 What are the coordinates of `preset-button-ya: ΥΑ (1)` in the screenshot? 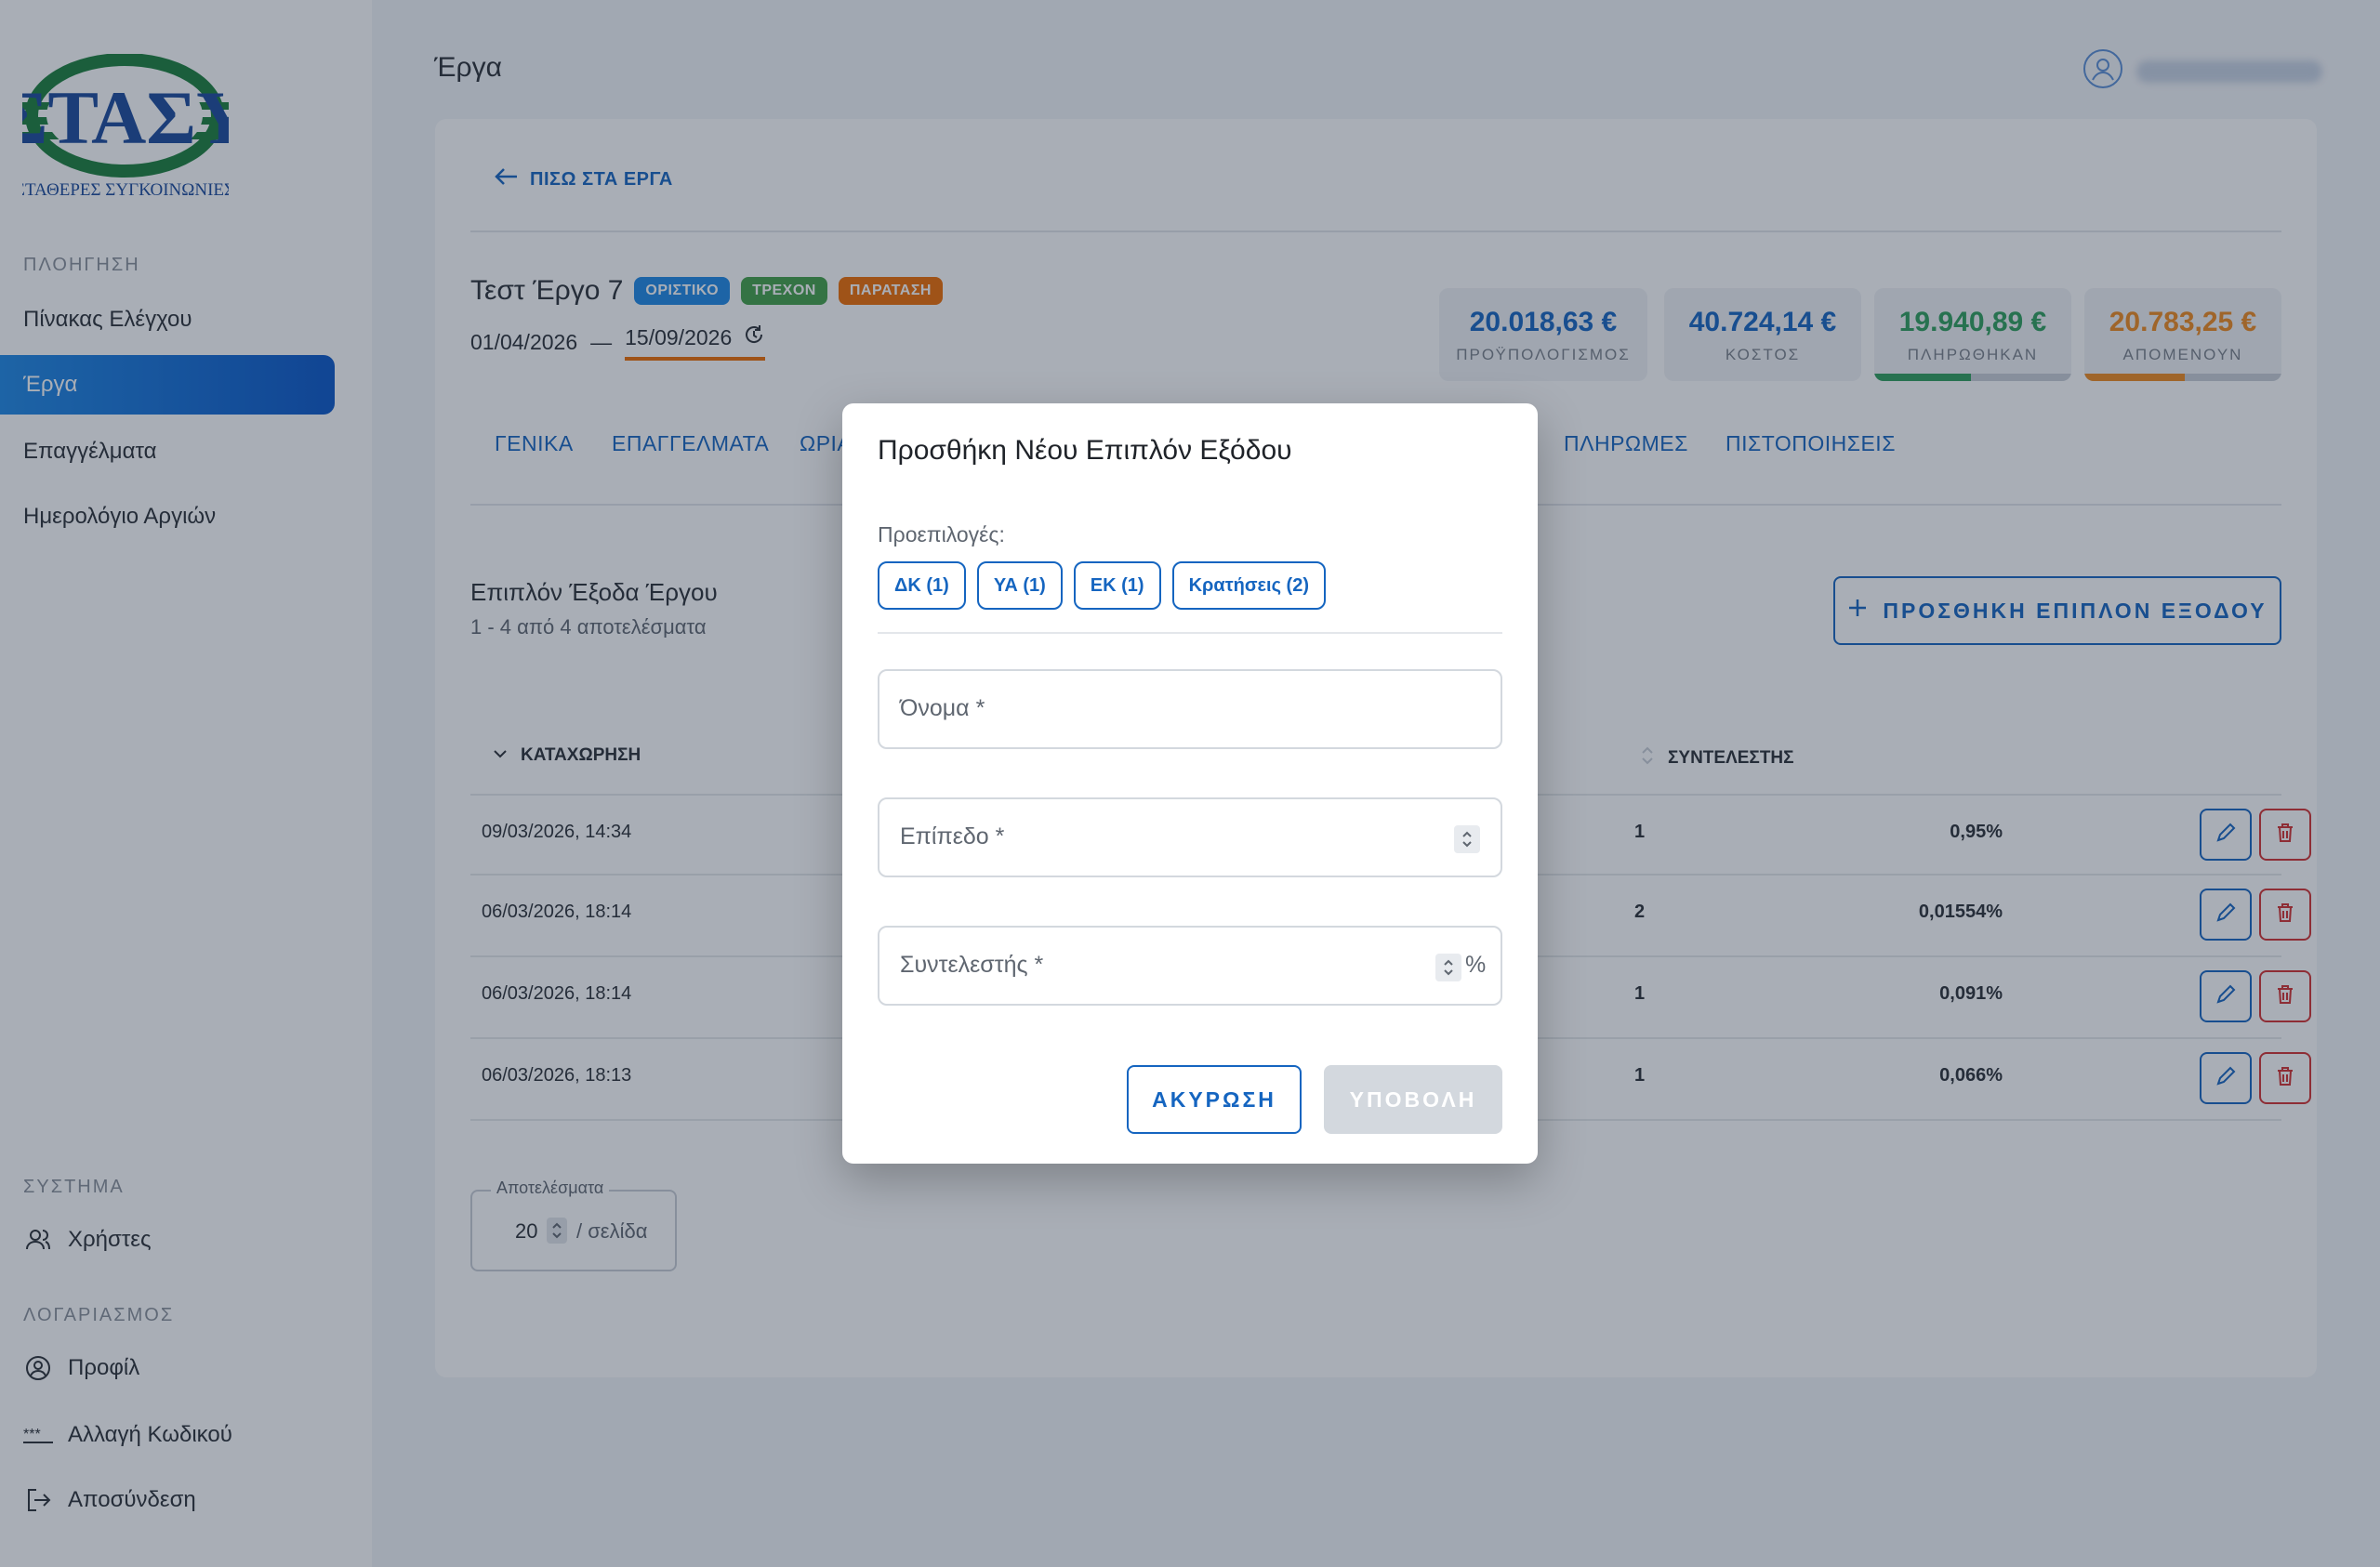 It's located at (1019, 585).